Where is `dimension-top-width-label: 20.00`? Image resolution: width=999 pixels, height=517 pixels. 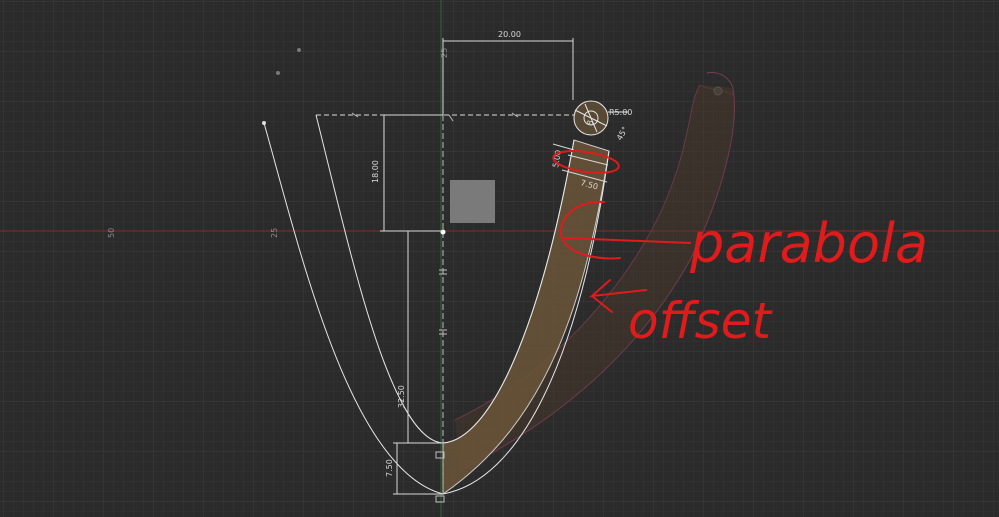 dimension-top-width-label: 20.00 is located at coordinates (509, 34).